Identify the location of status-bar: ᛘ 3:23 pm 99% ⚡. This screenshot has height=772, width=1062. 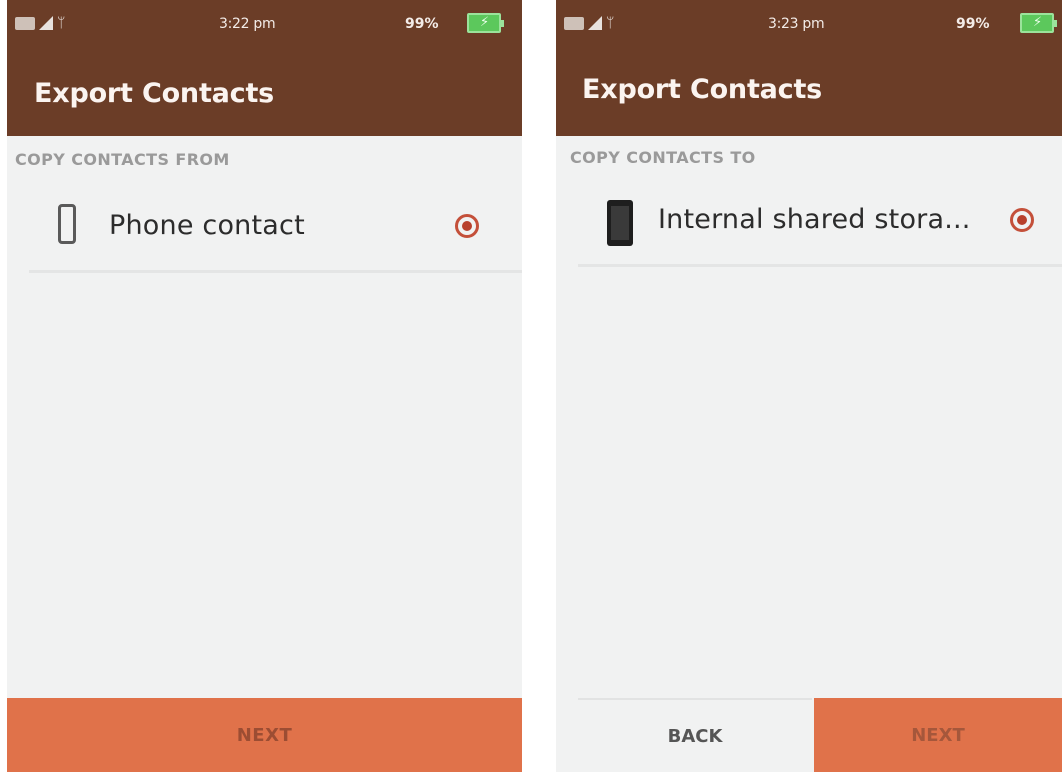
(809, 26).